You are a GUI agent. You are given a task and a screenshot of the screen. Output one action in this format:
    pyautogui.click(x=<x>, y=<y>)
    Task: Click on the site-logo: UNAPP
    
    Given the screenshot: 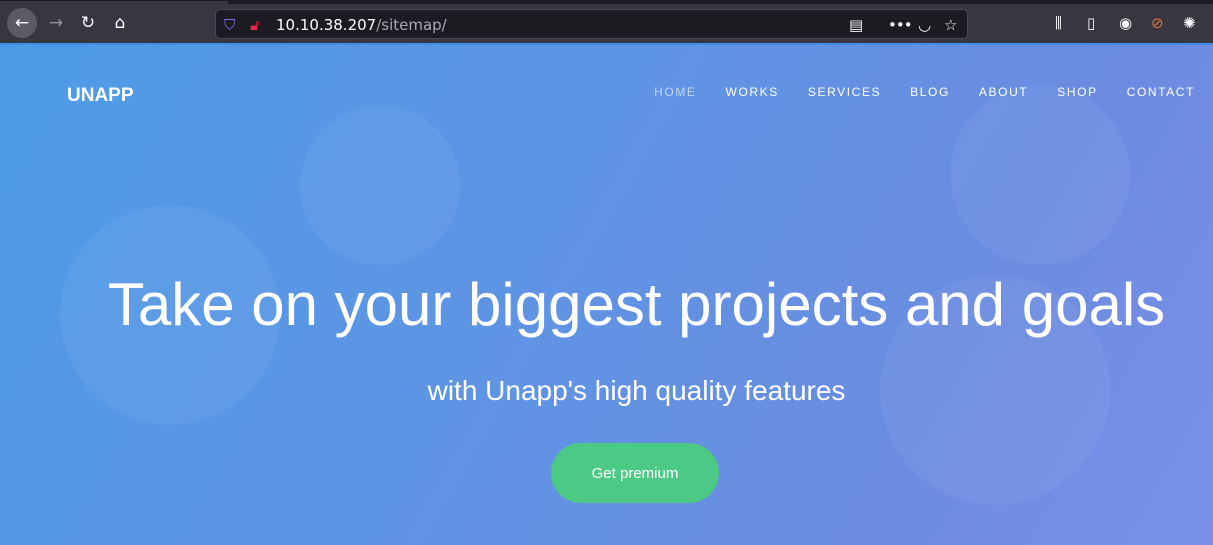 What is the action you would take?
    pyautogui.click(x=100, y=96)
    